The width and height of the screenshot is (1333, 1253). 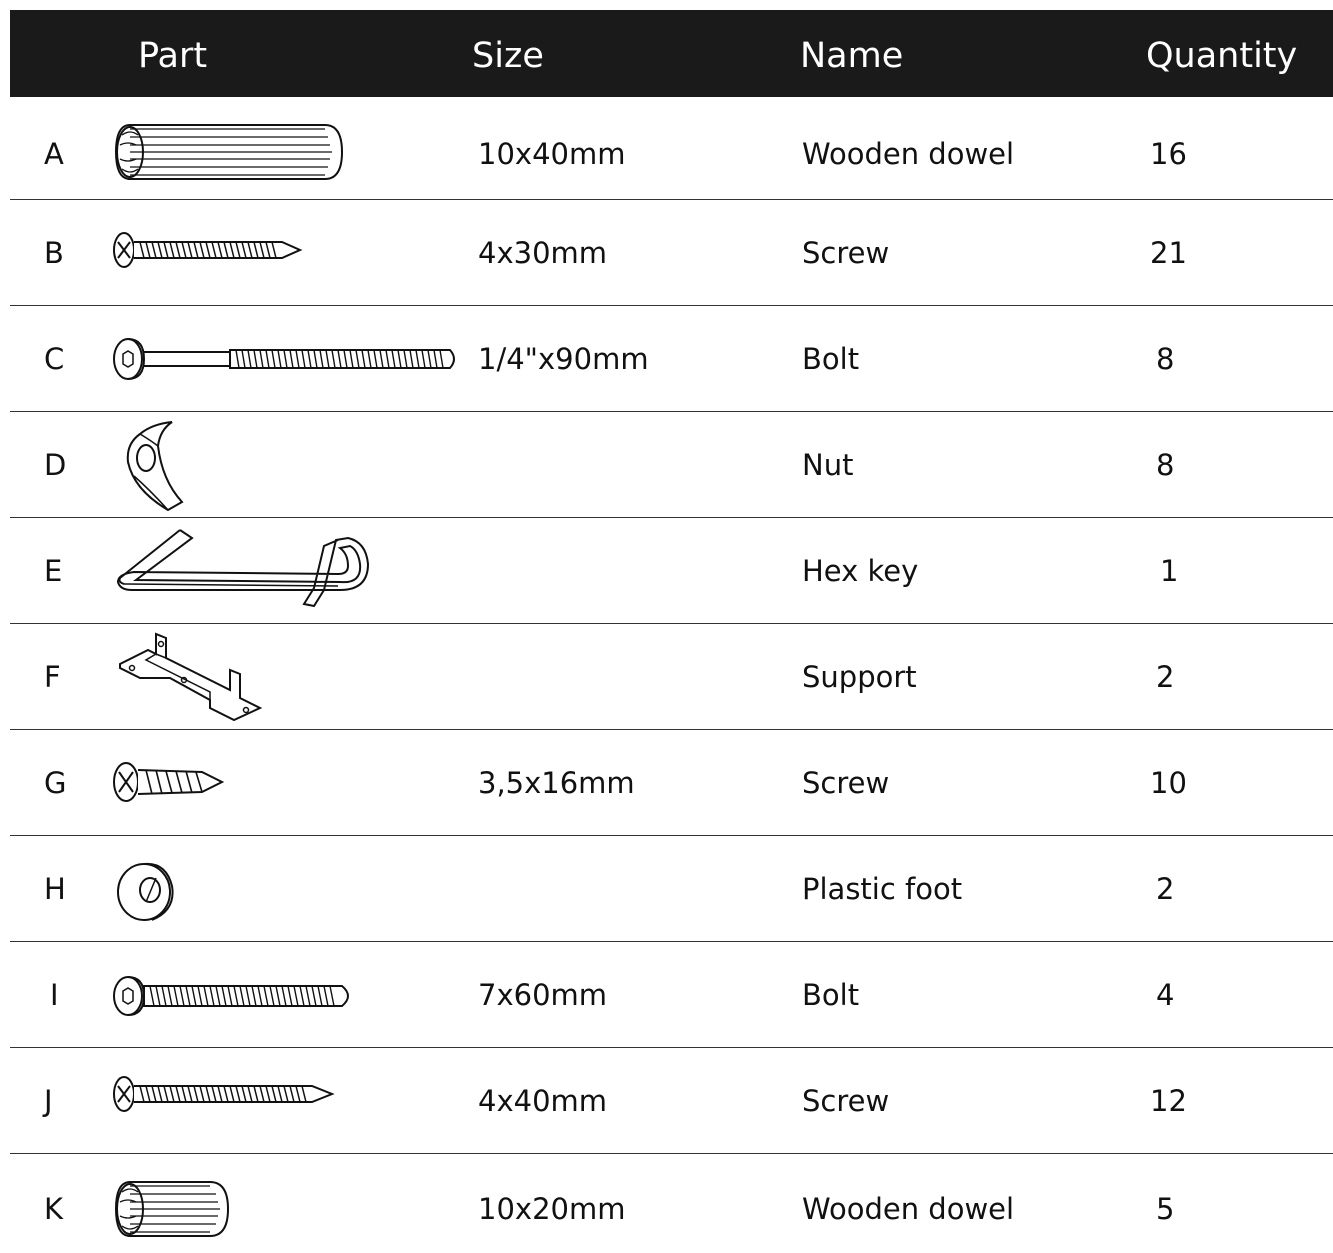 I want to click on part-letter: G, so click(x=55, y=783).